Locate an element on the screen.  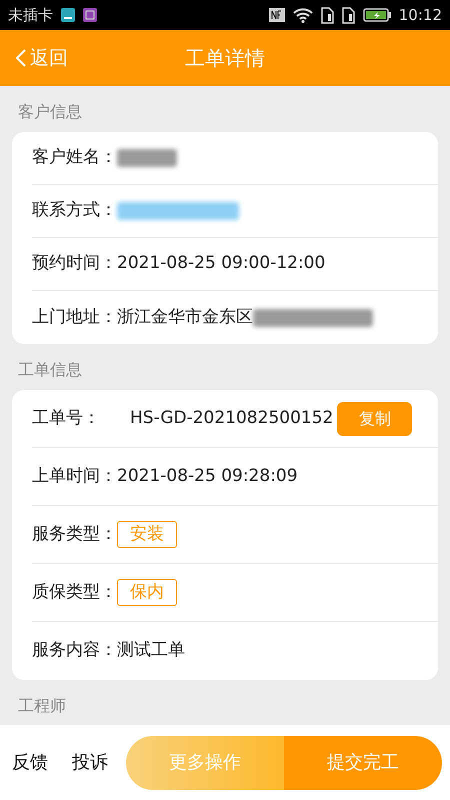
section-title: 工程师 is located at coordinates (42, 706).